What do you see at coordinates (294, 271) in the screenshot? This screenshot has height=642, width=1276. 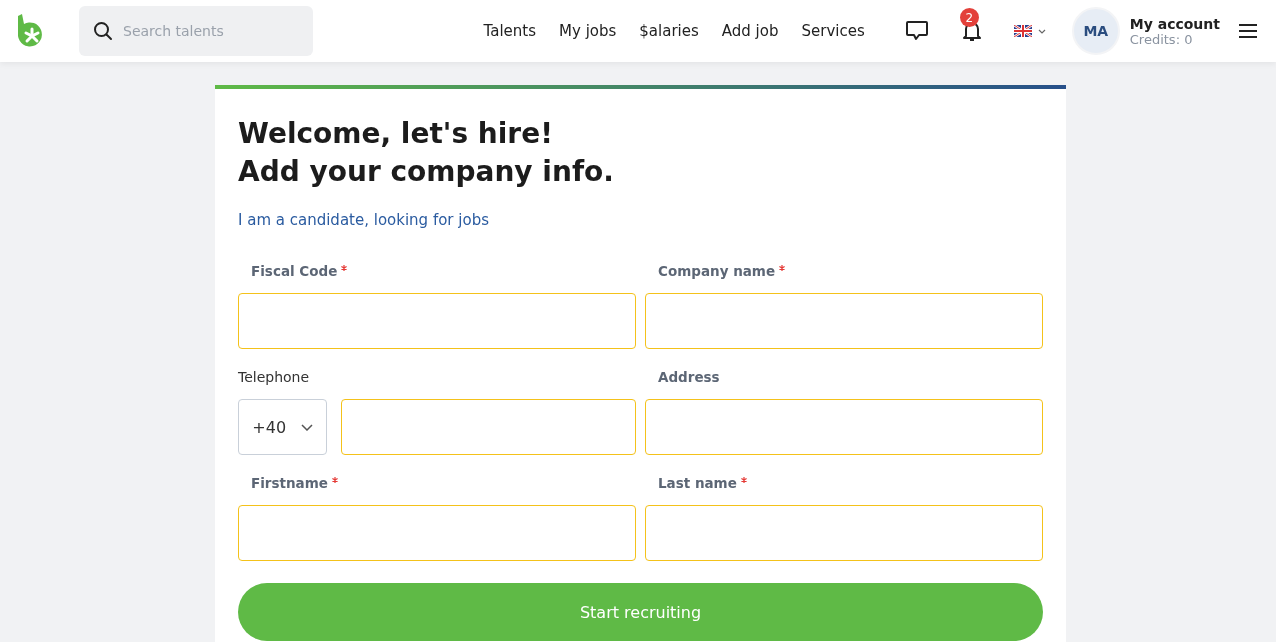 I see `field-label: Fiscal Code` at bounding box center [294, 271].